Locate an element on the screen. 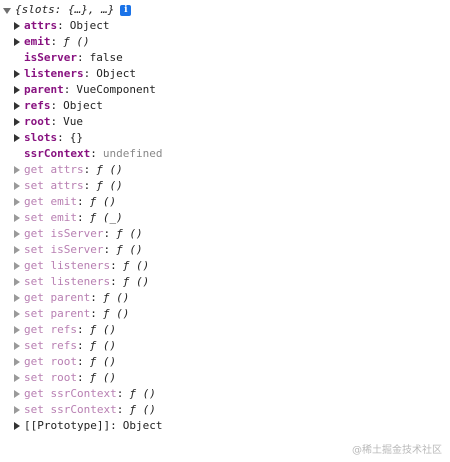 The width and height of the screenshot is (450, 462). property-row: get listeners: ƒ () is located at coordinates (88, 266).